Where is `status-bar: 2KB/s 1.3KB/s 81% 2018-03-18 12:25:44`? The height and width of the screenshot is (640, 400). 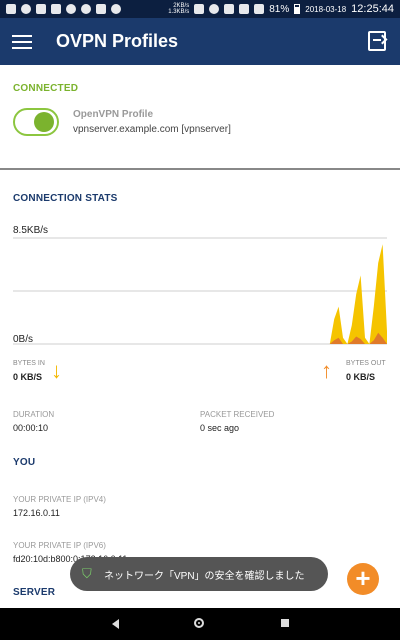 status-bar: 2KB/s 1.3KB/s 81% 2018-03-18 12:25:44 is located at coordinates (200, 9).